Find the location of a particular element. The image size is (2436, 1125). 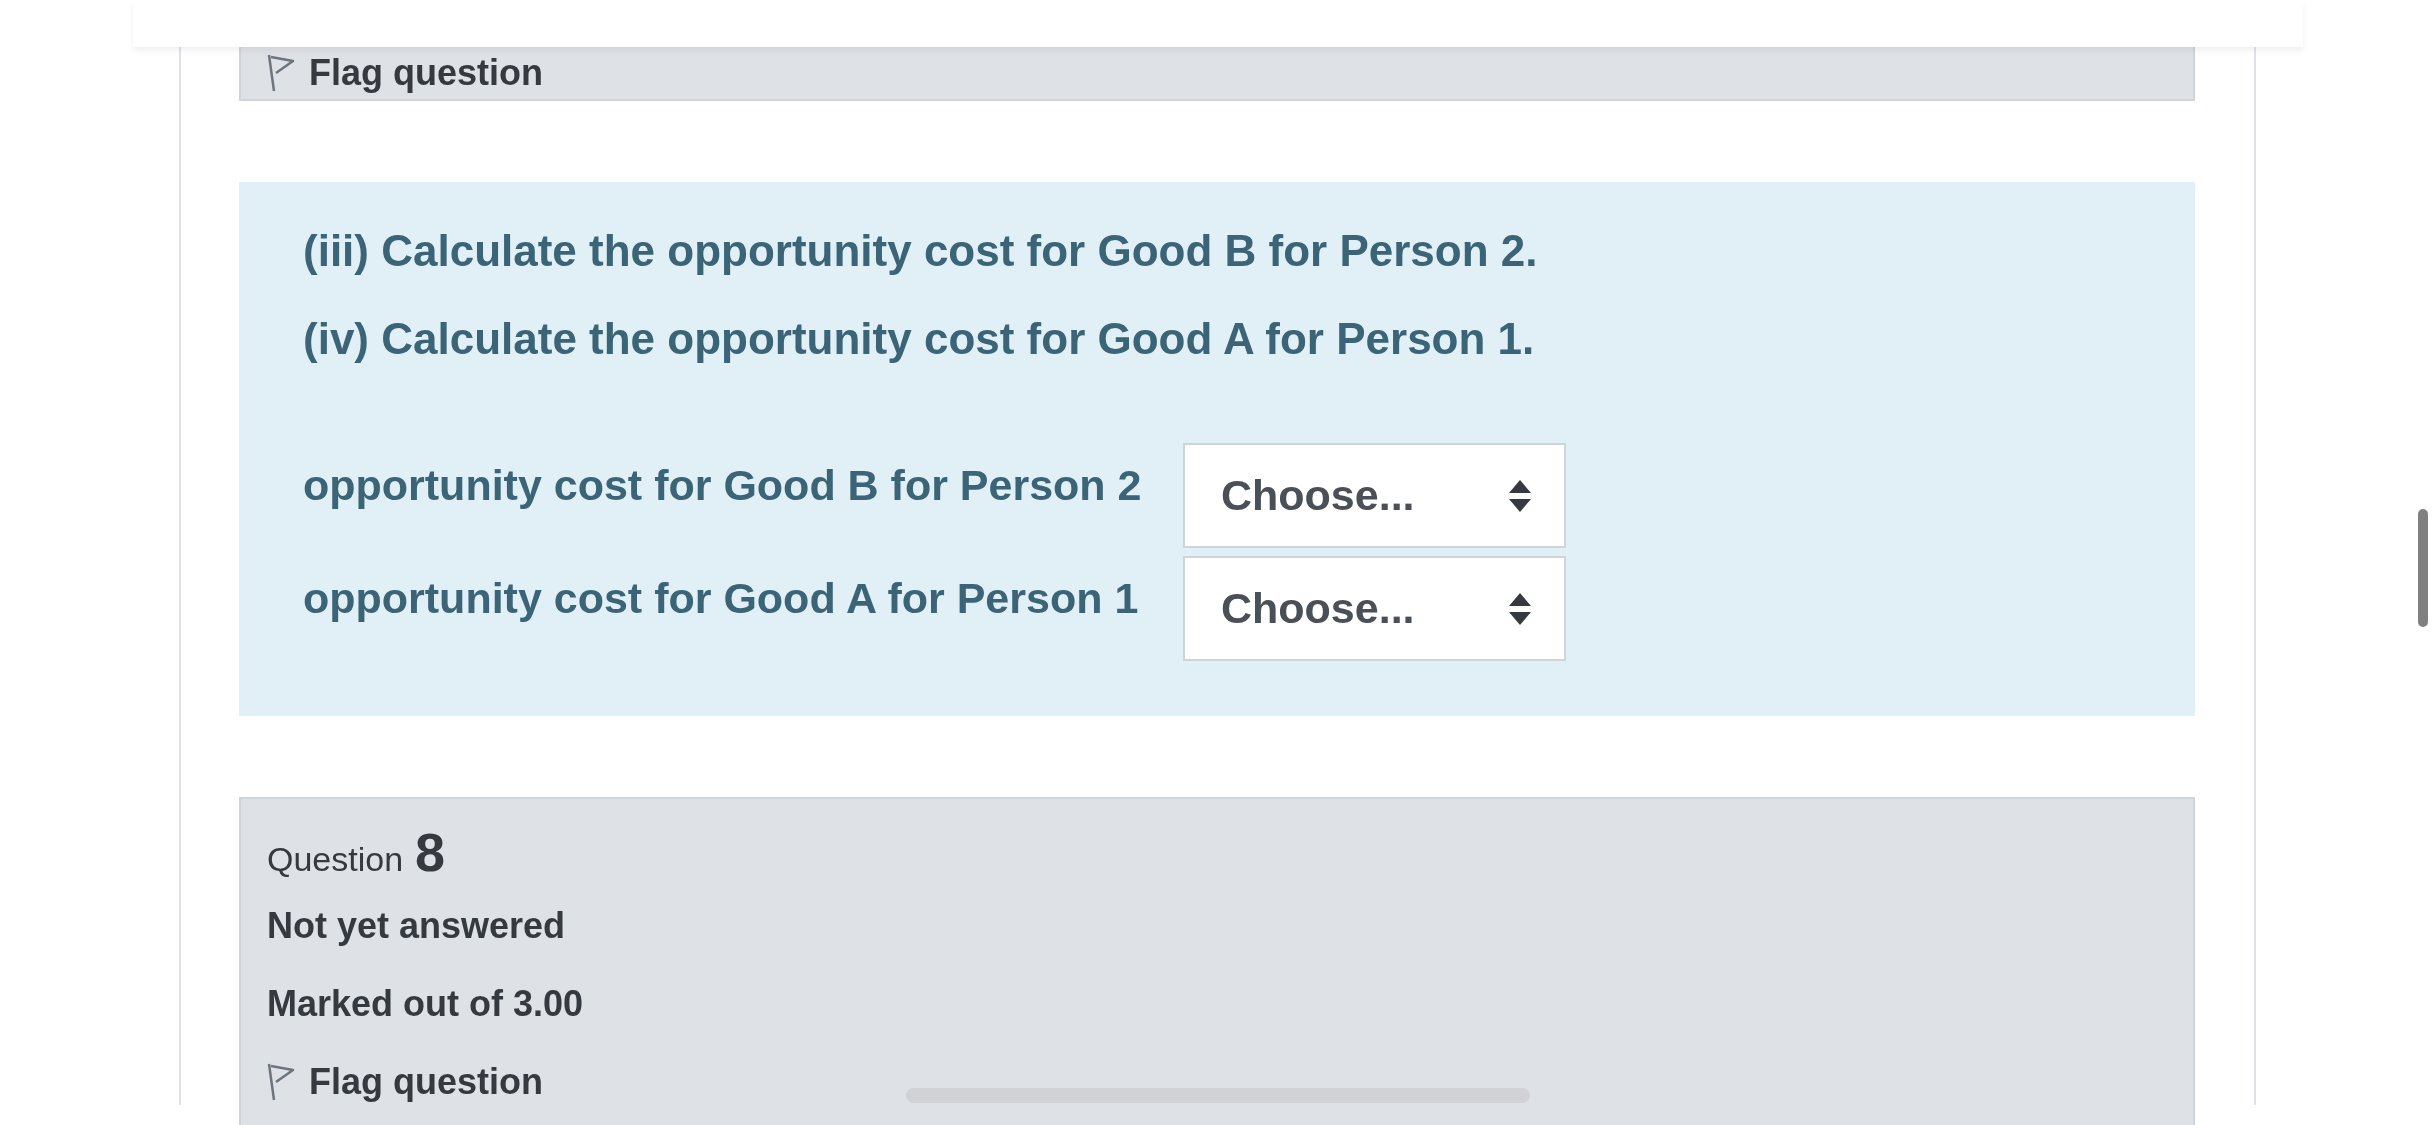

answer-label: opportunity cost for Good A for Person 1 is located at coordinates (721, 599).